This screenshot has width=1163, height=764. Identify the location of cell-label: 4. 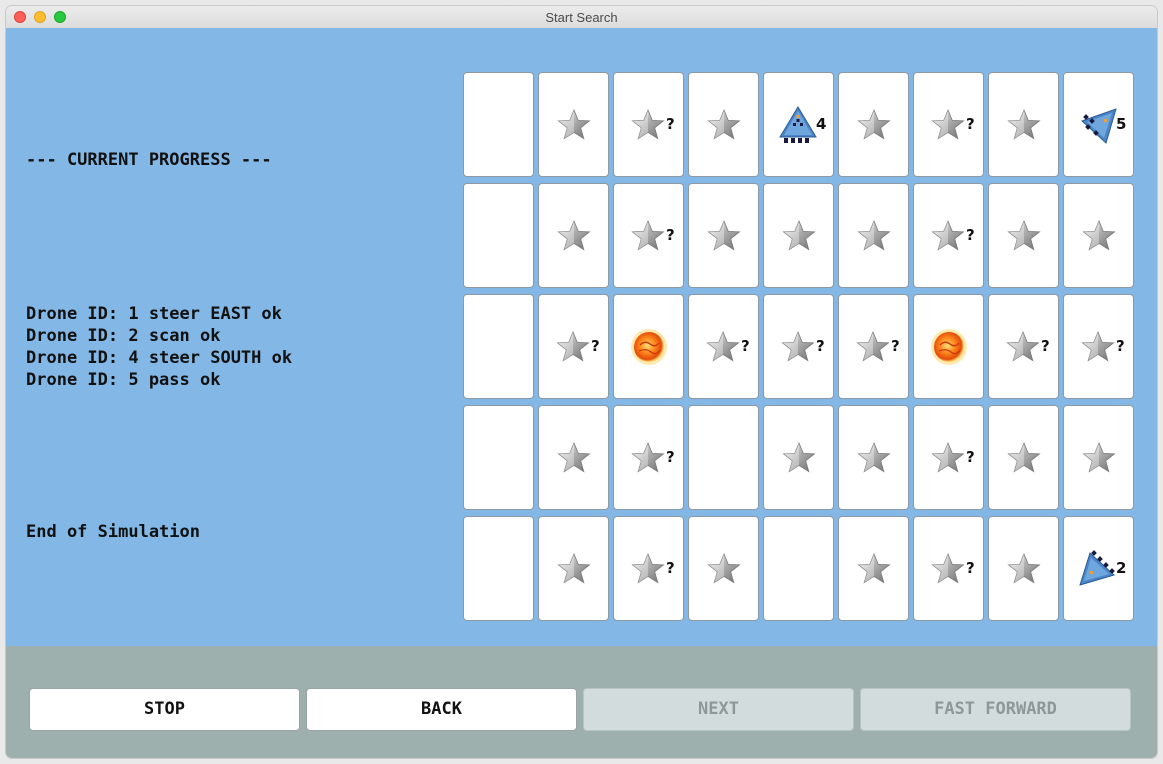
(821, 124).